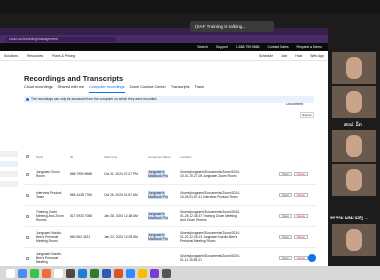 The image size is (380, 280). What do you see at coordinates (9, 164) in the screenshot?
I see `sidebar-item-recordings` at bounding box center [9, 164].